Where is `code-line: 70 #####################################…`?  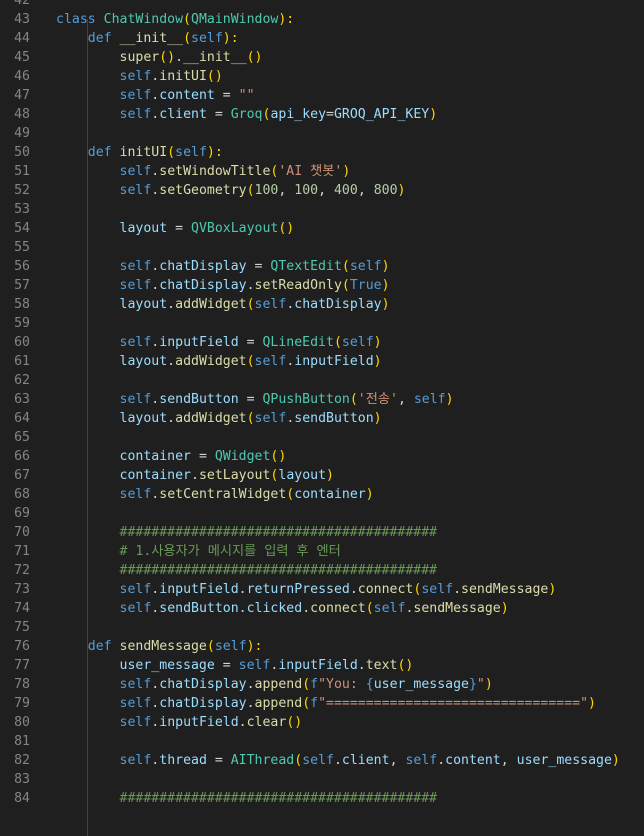 code-line: 70 #####################################… is located at coordinates (322, 532).